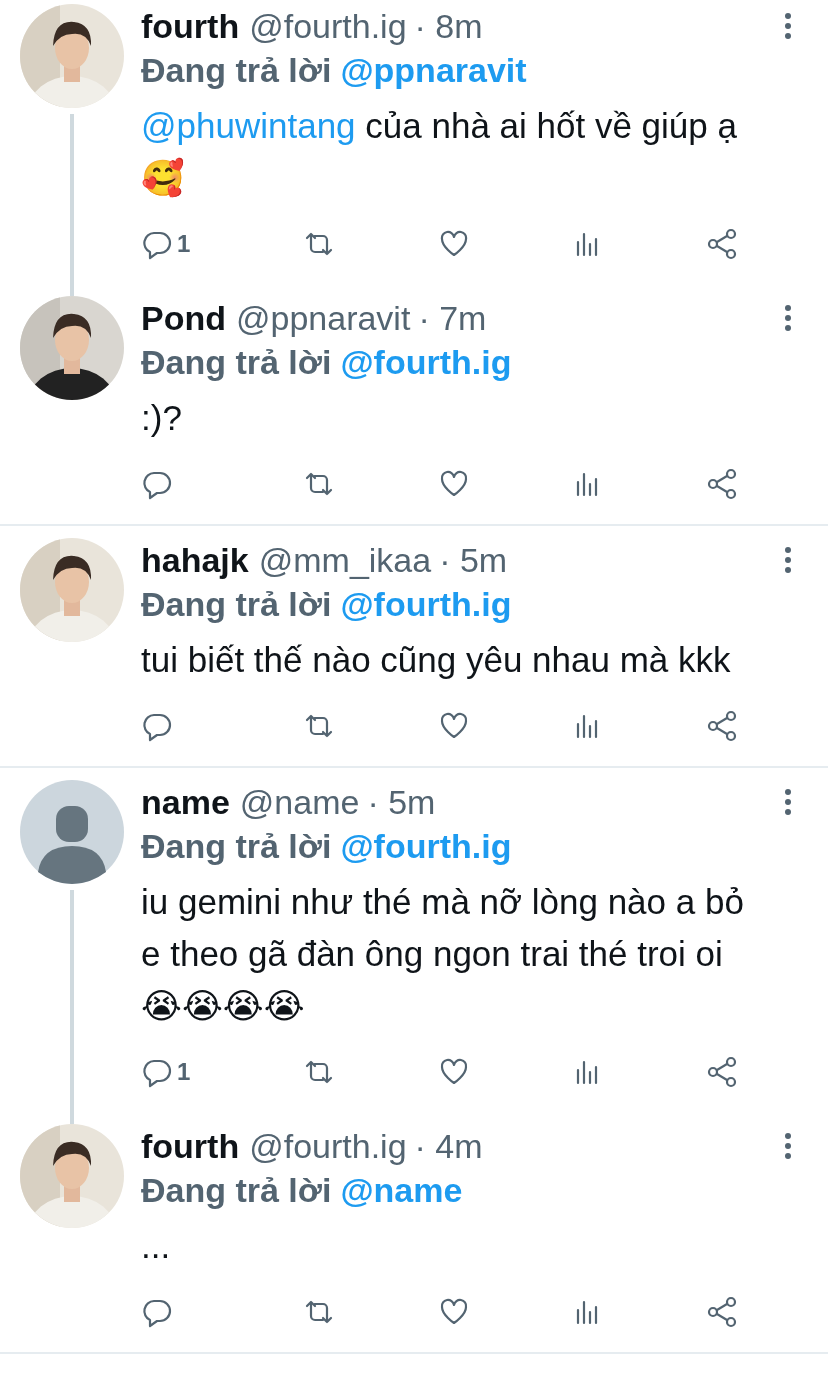 This screenshot has height=1398, width=828. I want to click on timestamp: · 4m, so click(448, 1146).